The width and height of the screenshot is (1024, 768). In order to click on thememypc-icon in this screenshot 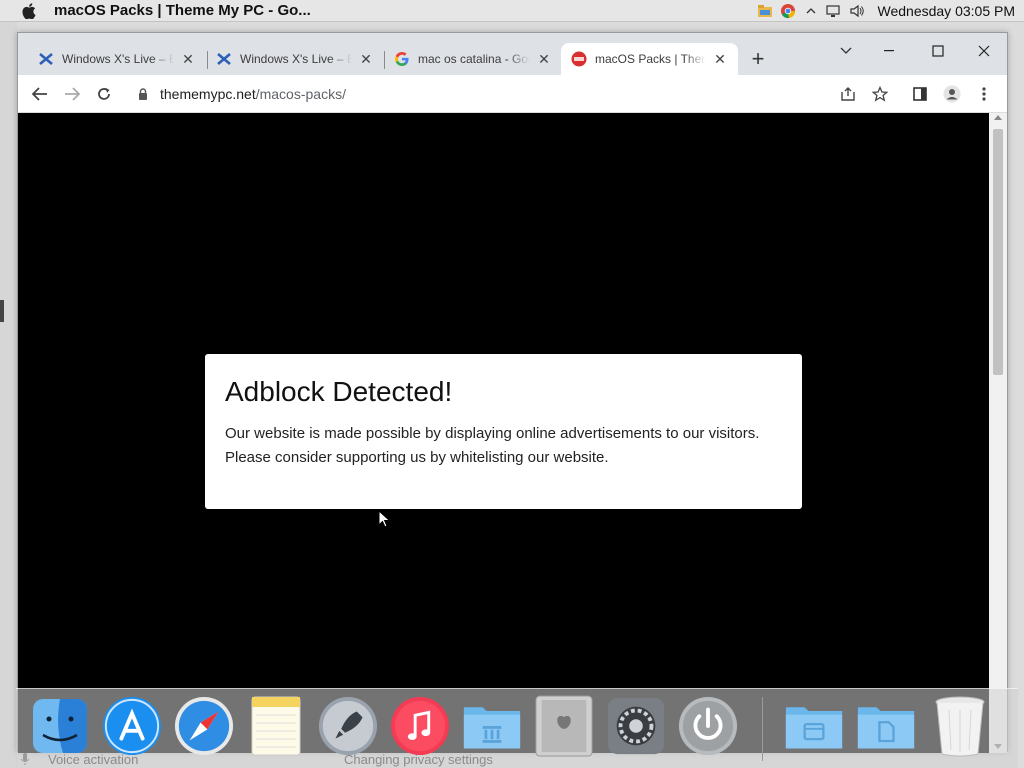, I will do `click(579, 59)`.